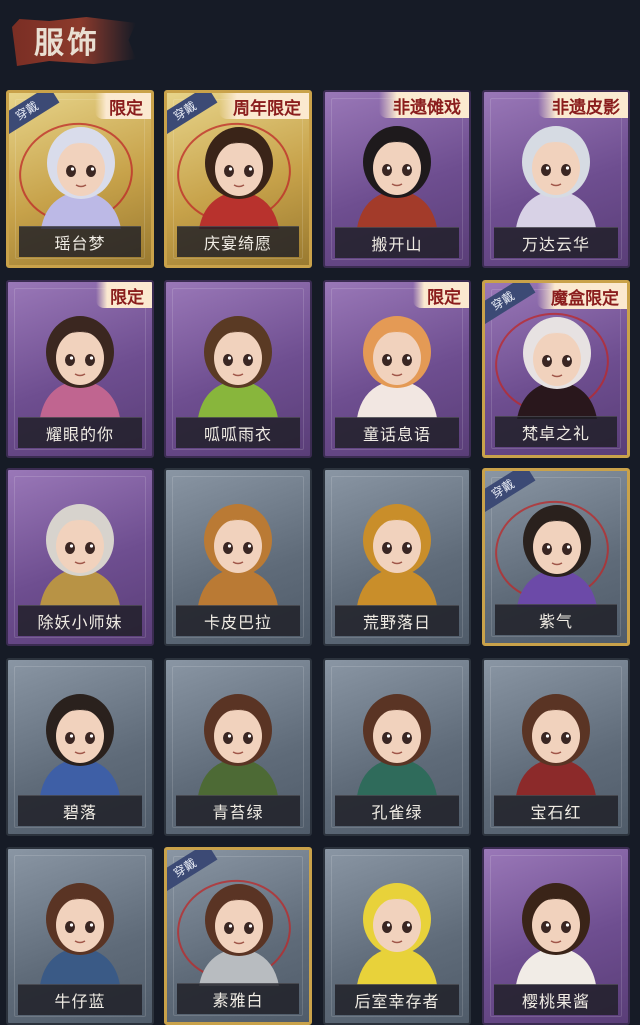 The width and height of the screenshot is (640, 1025). I want to click on costume-name: 庆宴绮愿, so click(238, 241).